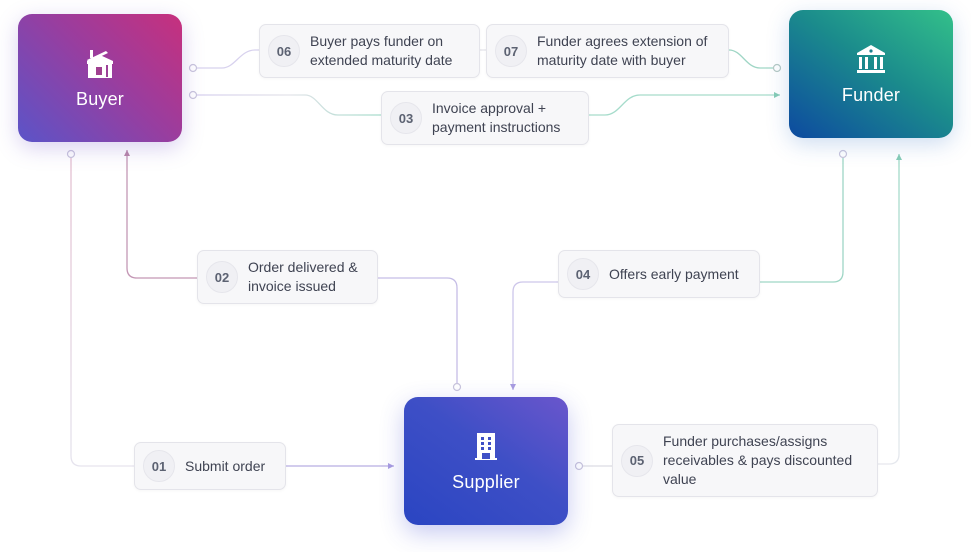 Image resolution: width=971 pixels, height=552 pixels. What do you see at coordinates (871, 94) in the screenshot?
I see `funder-label: Funder` at bounding box center [871, 94].